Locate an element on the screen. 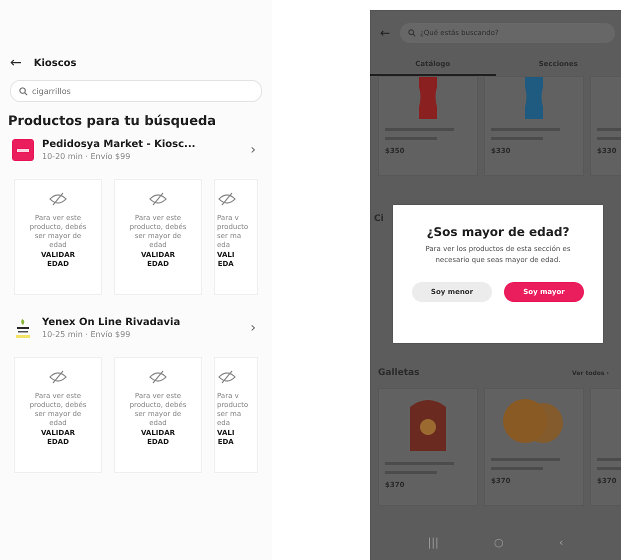 This screenshot has height=560, width=621. search-field: cigarrillos is located at coordinates (136, 91).